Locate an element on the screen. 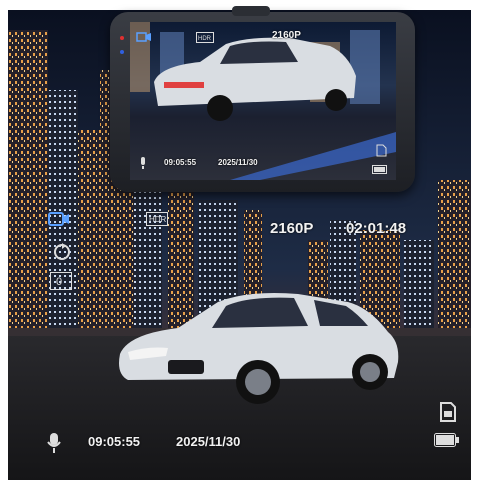 The height and width of the screenshot is (484, 479). date-label: 2025/11/30 is located at coordinates (208, 441).